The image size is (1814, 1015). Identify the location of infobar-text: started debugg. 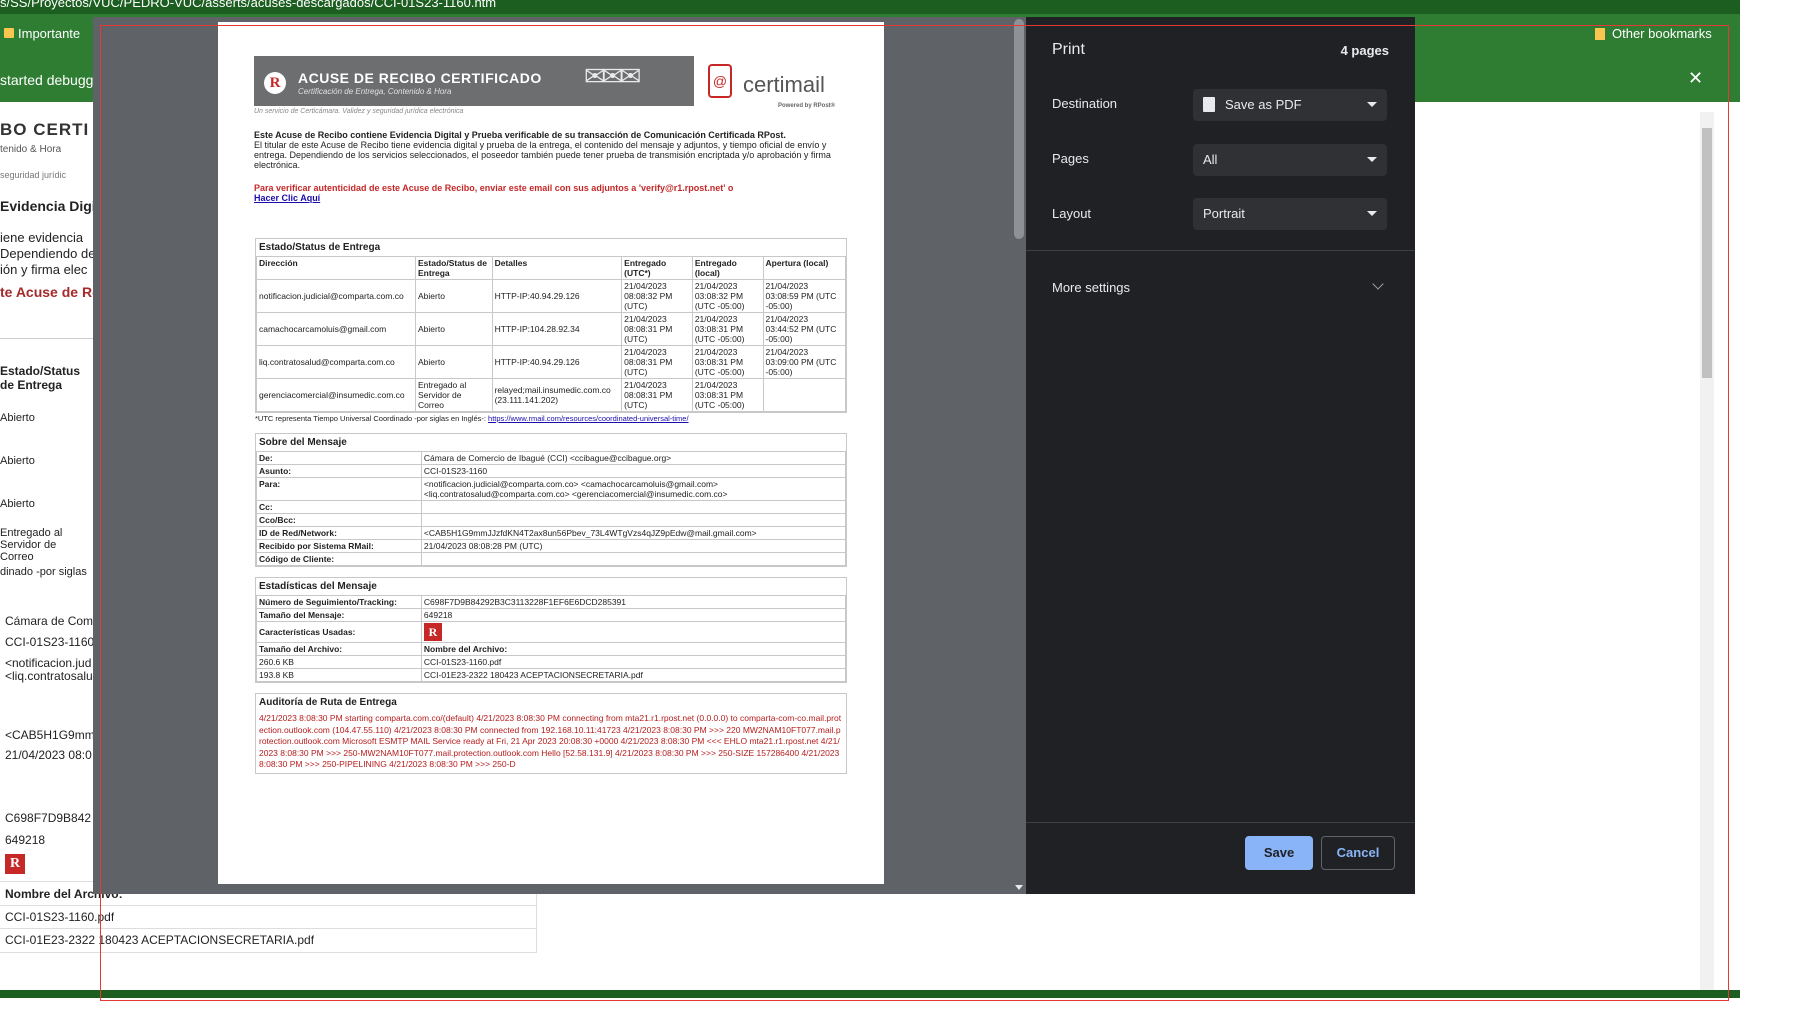
(47, 80).